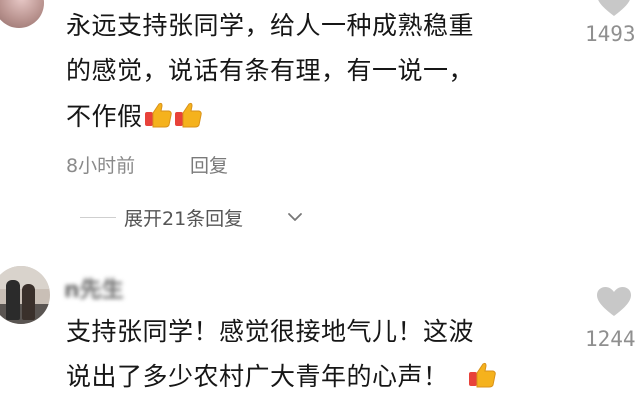 The height and width of the screenshot is (411, 641). Describe the element at coordinates (98, 217) in the screenshot. I see `divider-line` at that location.